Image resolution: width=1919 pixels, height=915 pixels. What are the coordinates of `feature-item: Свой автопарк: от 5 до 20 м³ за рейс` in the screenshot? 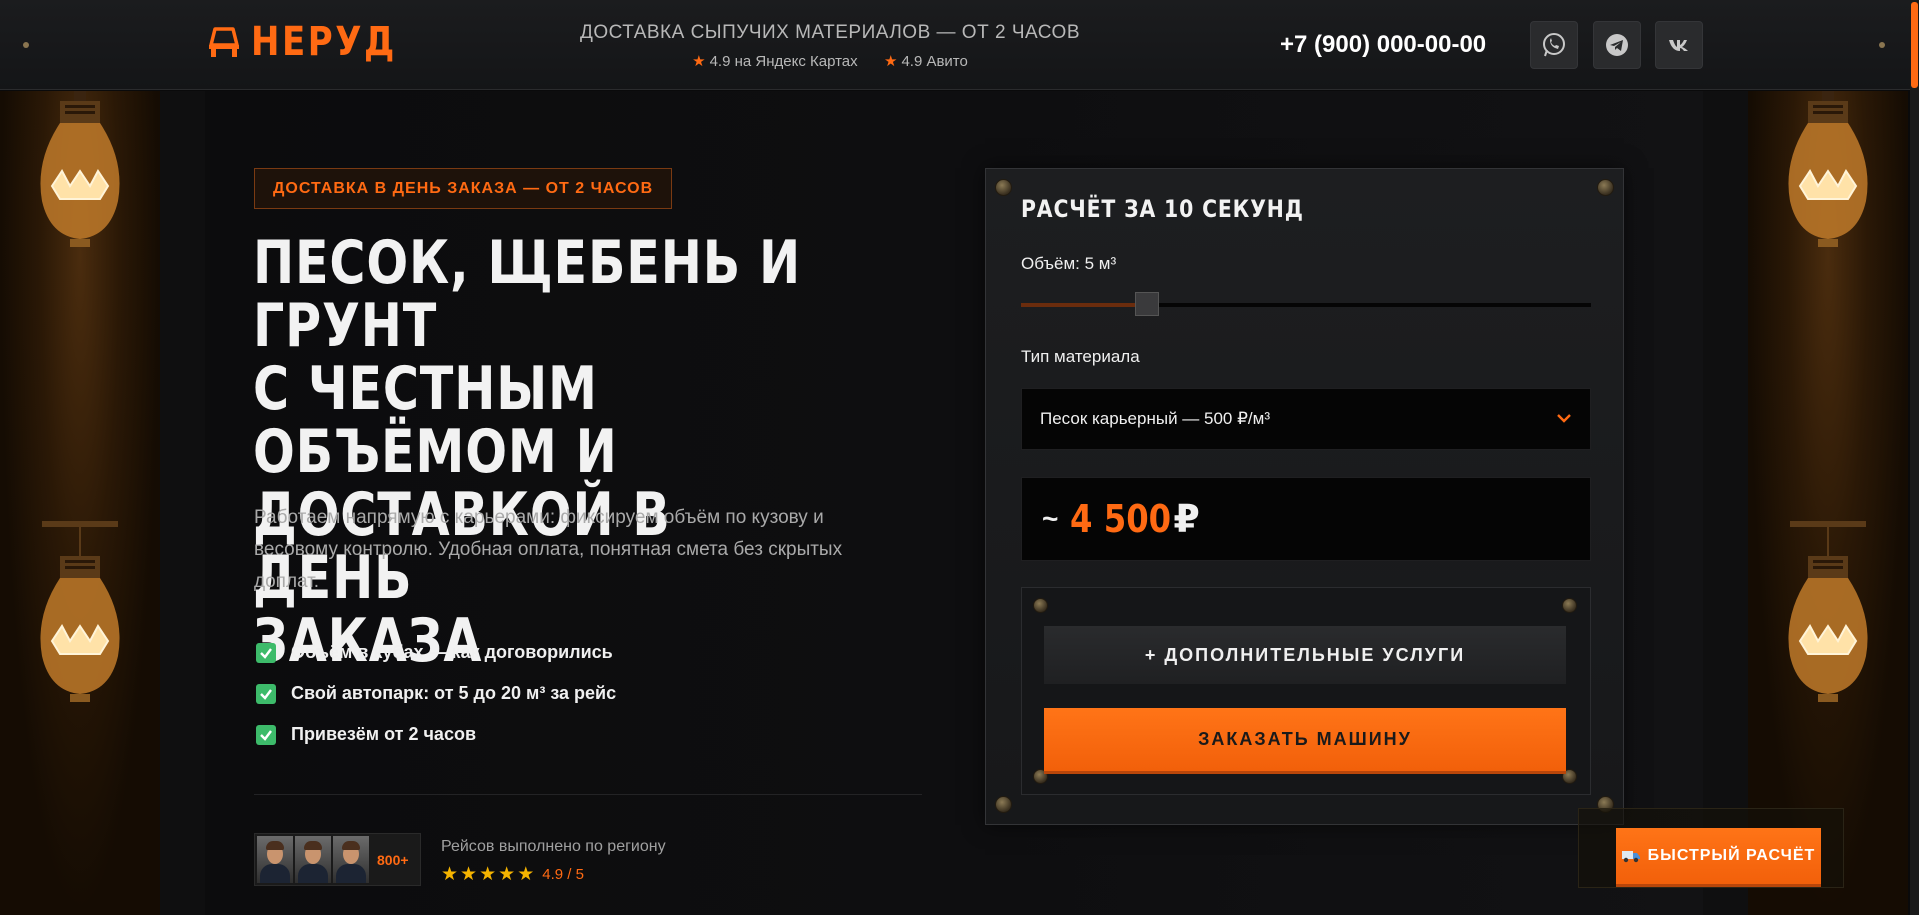 It's located at (436, 693).